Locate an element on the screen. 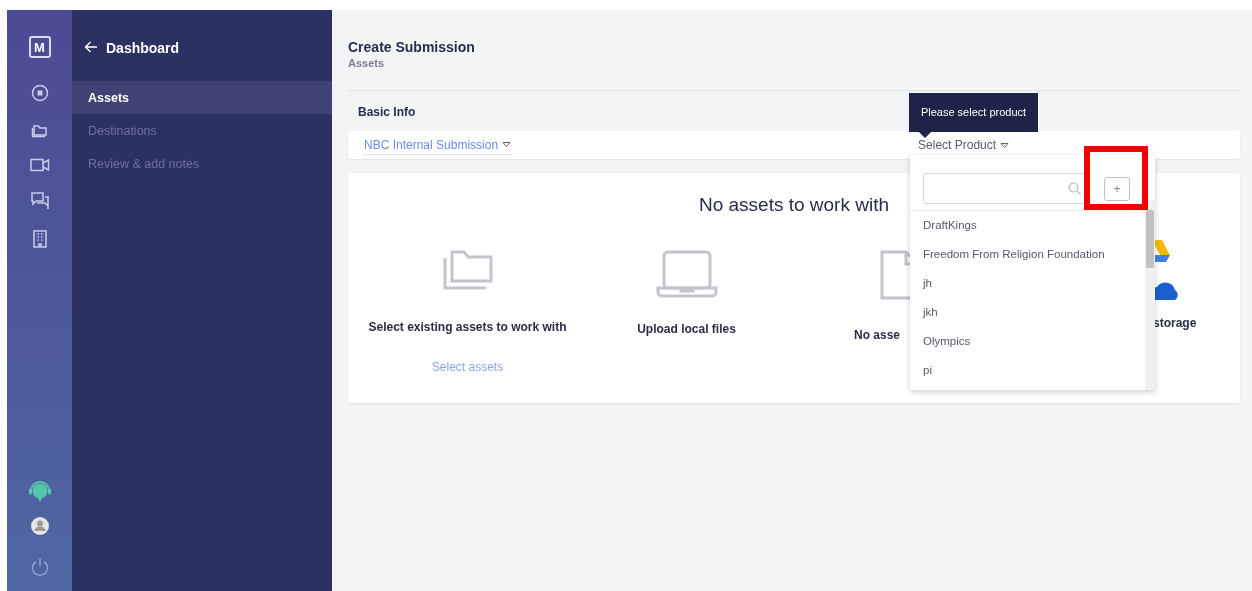 Image resolution: width=1252 pixels, height=591 pixels. dropdown-option: Freedom From Religion Foundation is located at coordinates (1027, 254).